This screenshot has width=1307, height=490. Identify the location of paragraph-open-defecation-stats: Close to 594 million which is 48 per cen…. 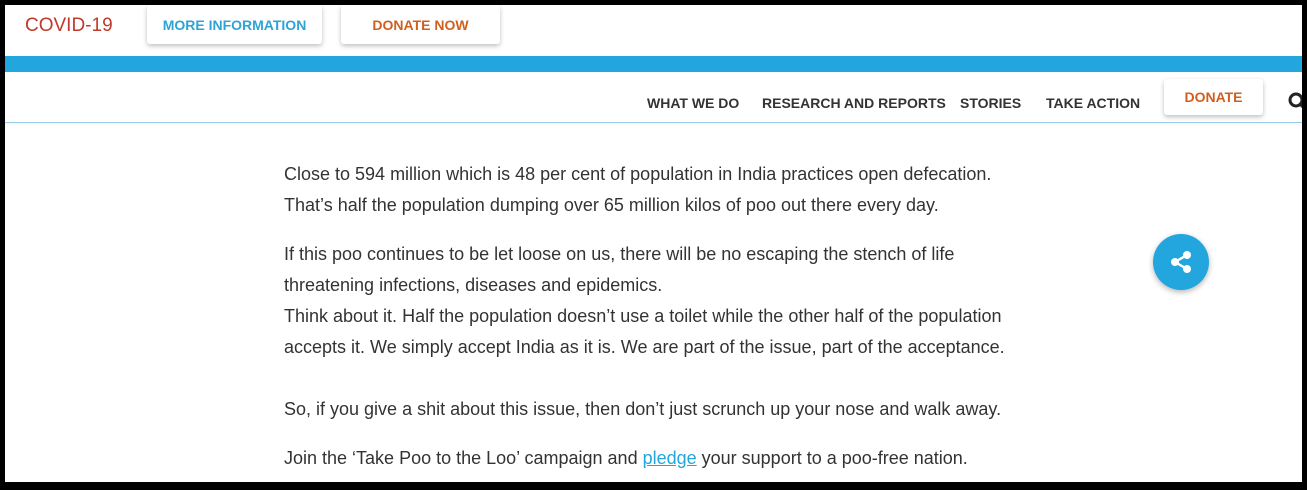
(637, 190).